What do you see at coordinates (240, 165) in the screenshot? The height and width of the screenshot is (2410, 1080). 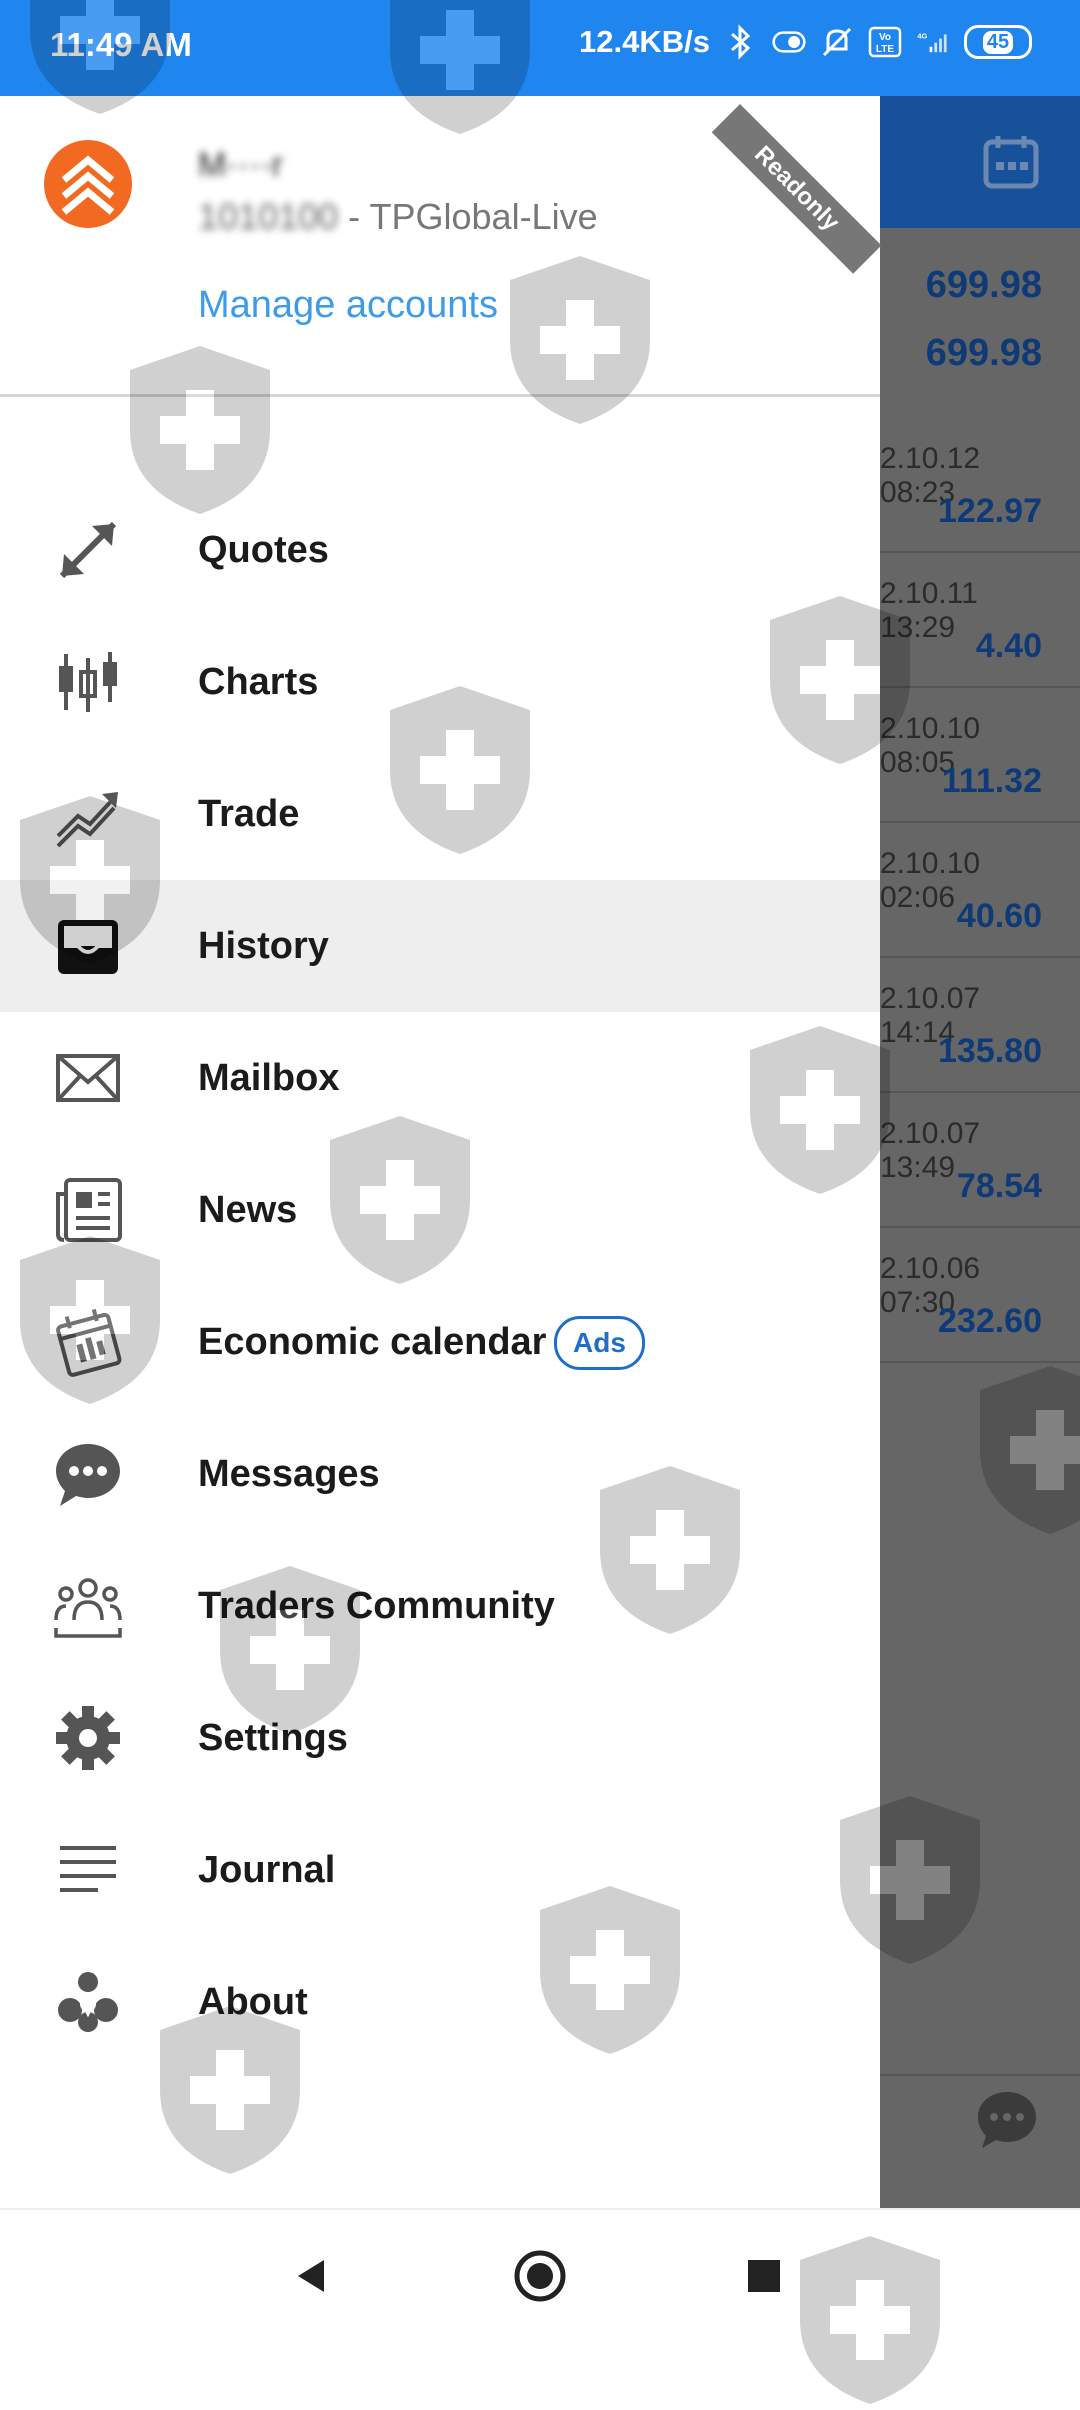 I see `account-name: M····r` at bounding box center [240, 165].